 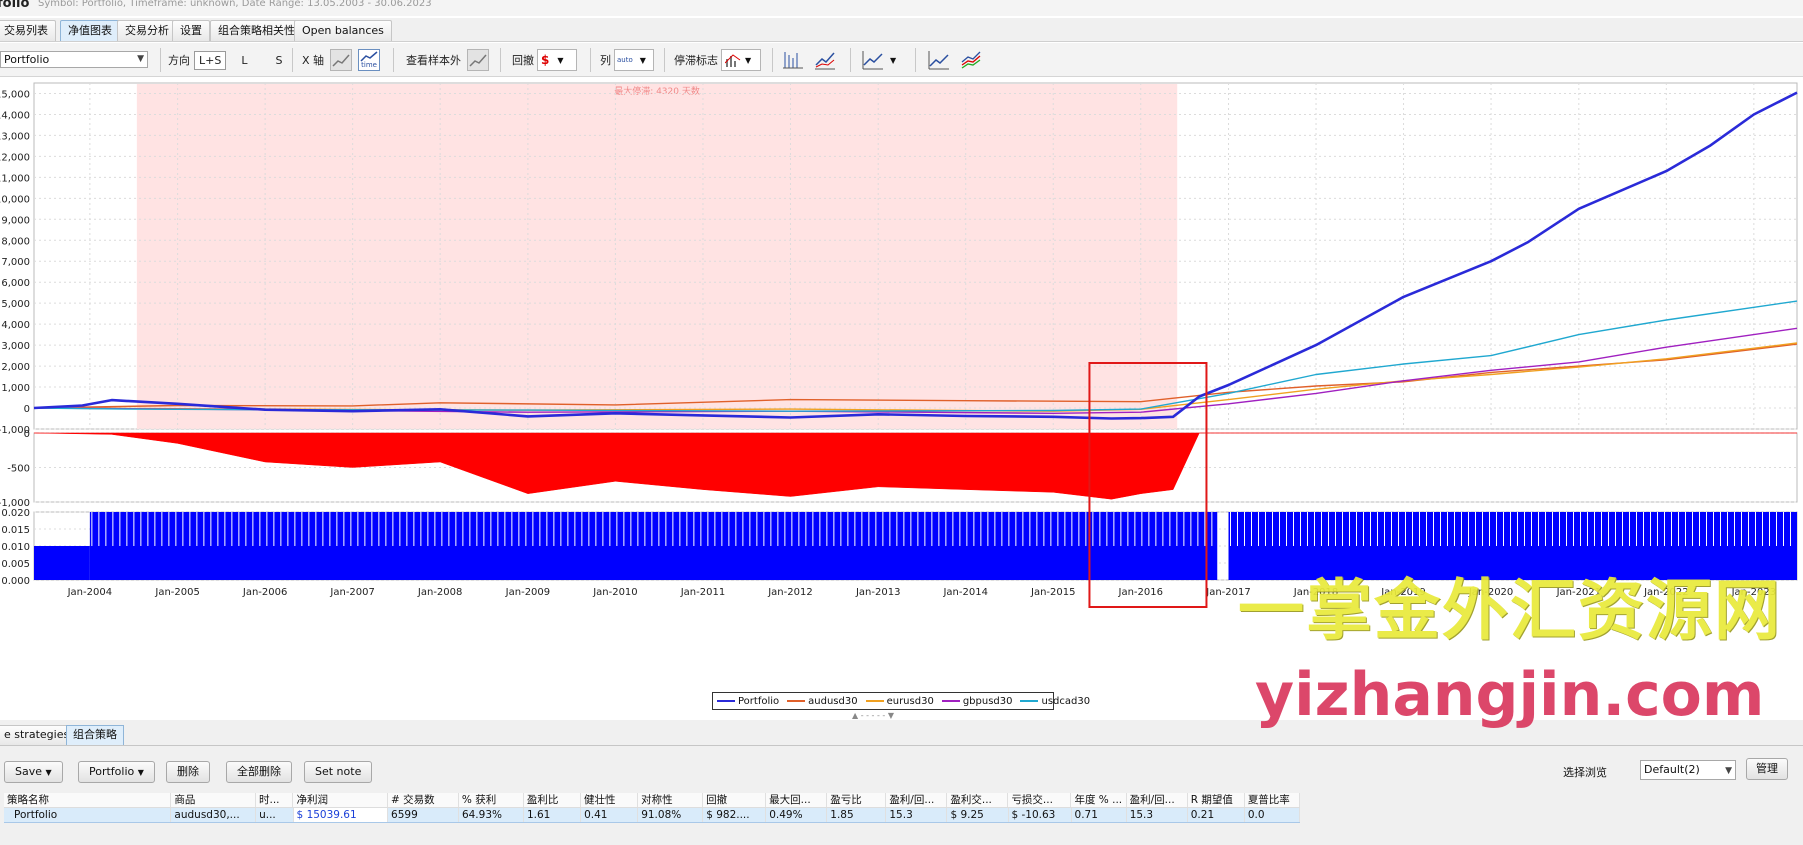 What do you see at coordinates (191, 30) in the screenshot?
I see `tab-settings: 设置` at bounding box center [191, 30].